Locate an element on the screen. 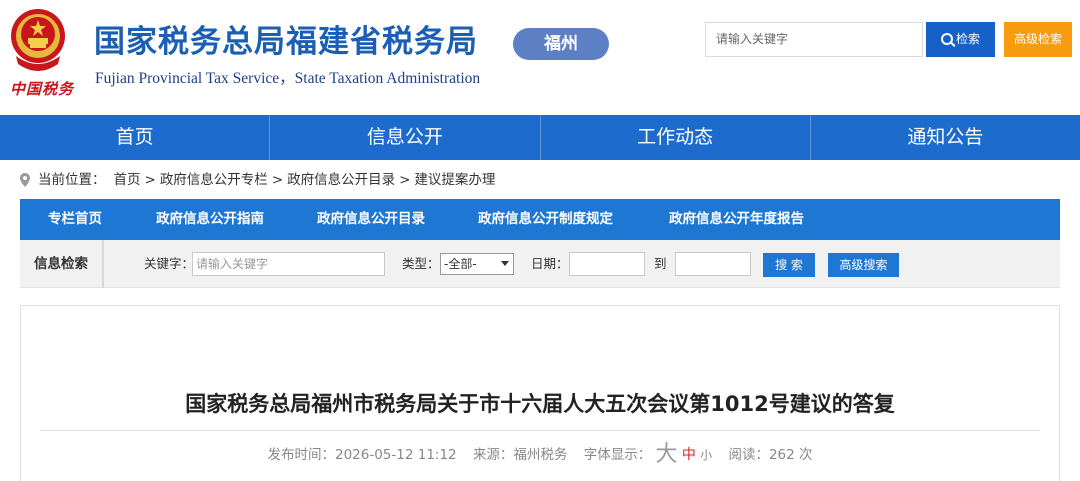 This screenshot has width=1080, height=481. nav-item-info-disclosure: 信息公开 is located at coordinates (404, 137).